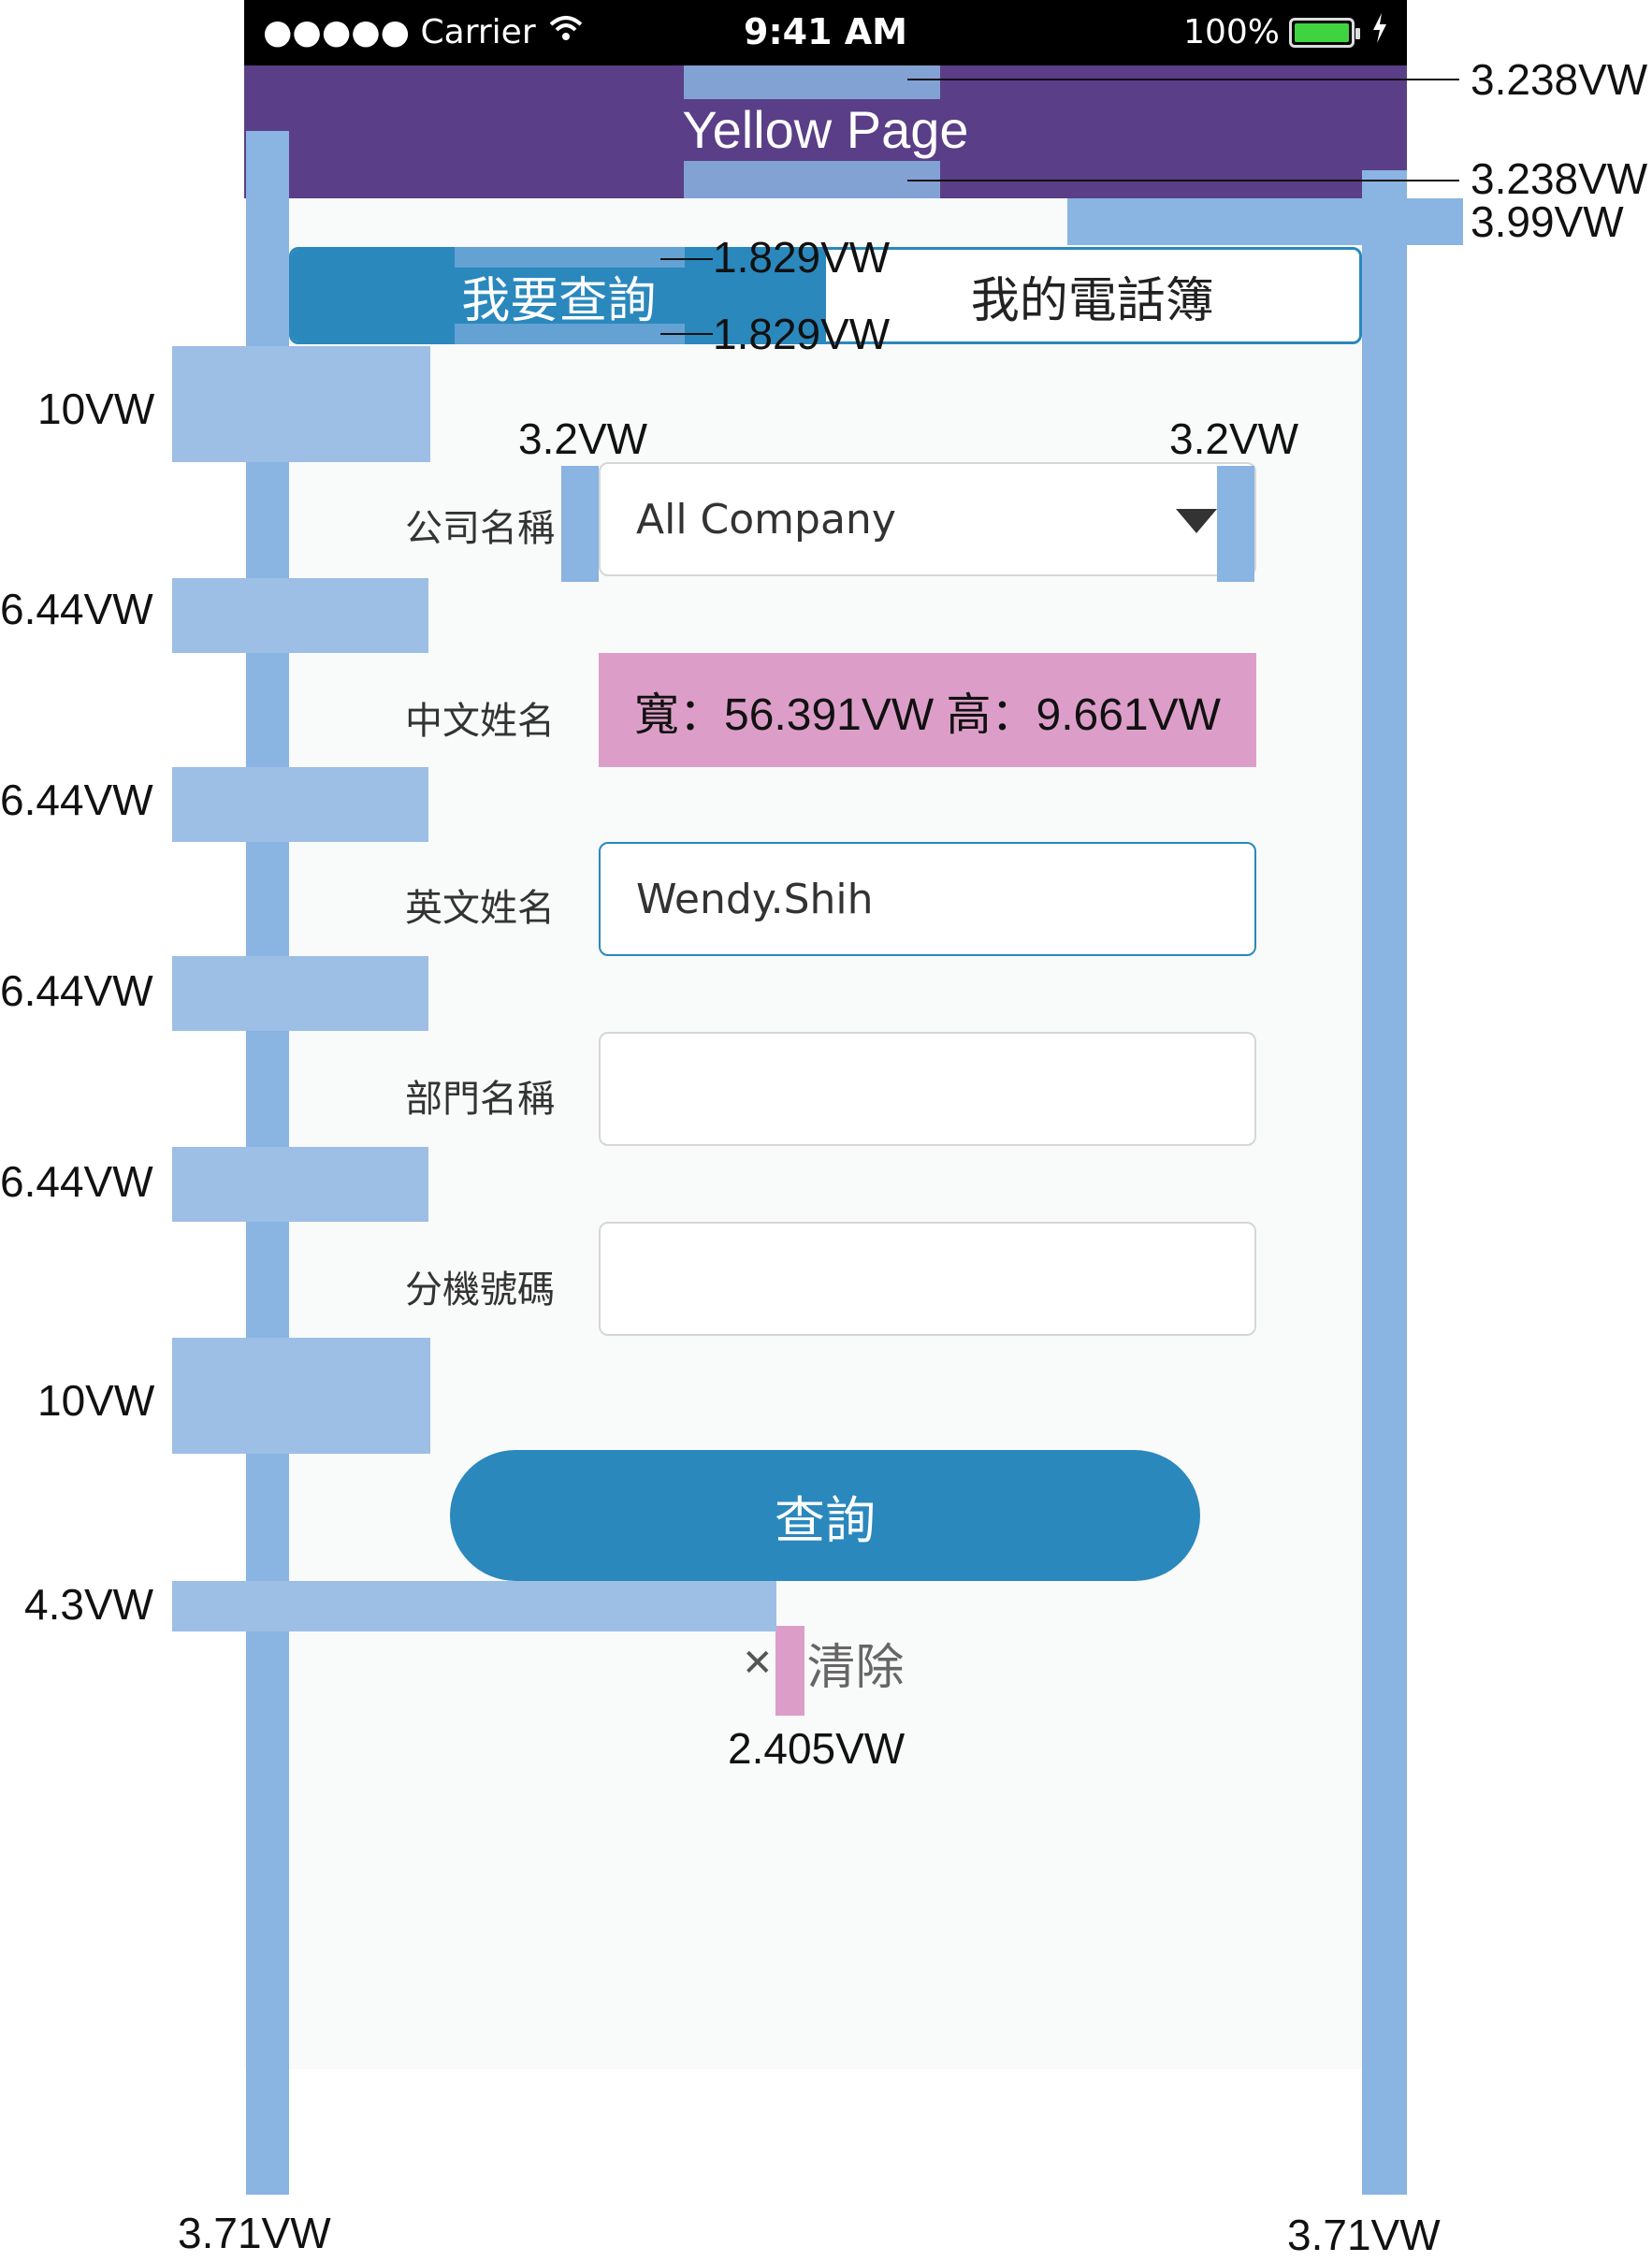 The image size is (1652, 2262). Describe the element at coordinates (927, 715) in the screenshot. I see `chinese-name-size-annotation: 寬：56.391VW 高：9.661VW` at that location.